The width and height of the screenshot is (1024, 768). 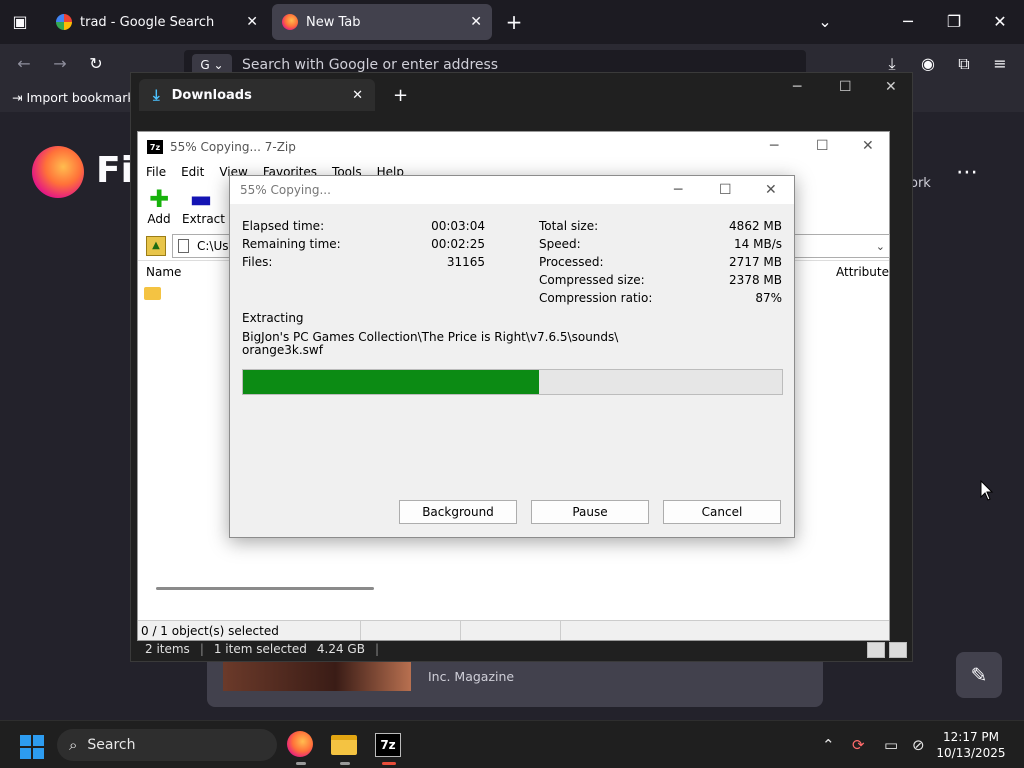 What do you see at coordinates (273, 318) in the screenshot?
I see `operation-label: Extracting` at bounding box center [273, 318].